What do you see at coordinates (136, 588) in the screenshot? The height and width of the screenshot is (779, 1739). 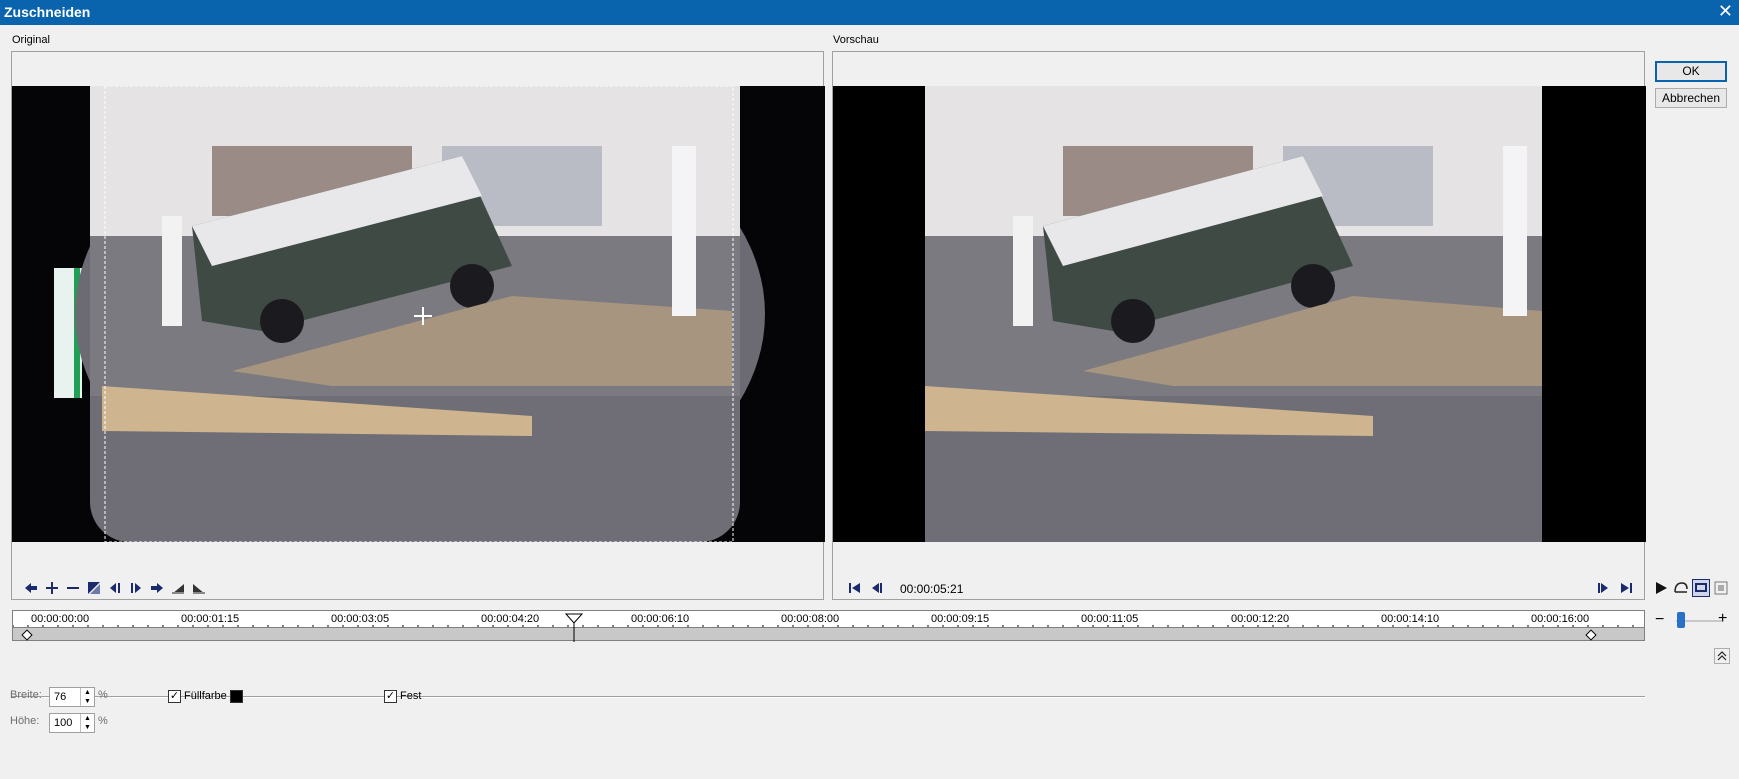 I see `next-keyframe-icon` at bounding box center [136, 588].